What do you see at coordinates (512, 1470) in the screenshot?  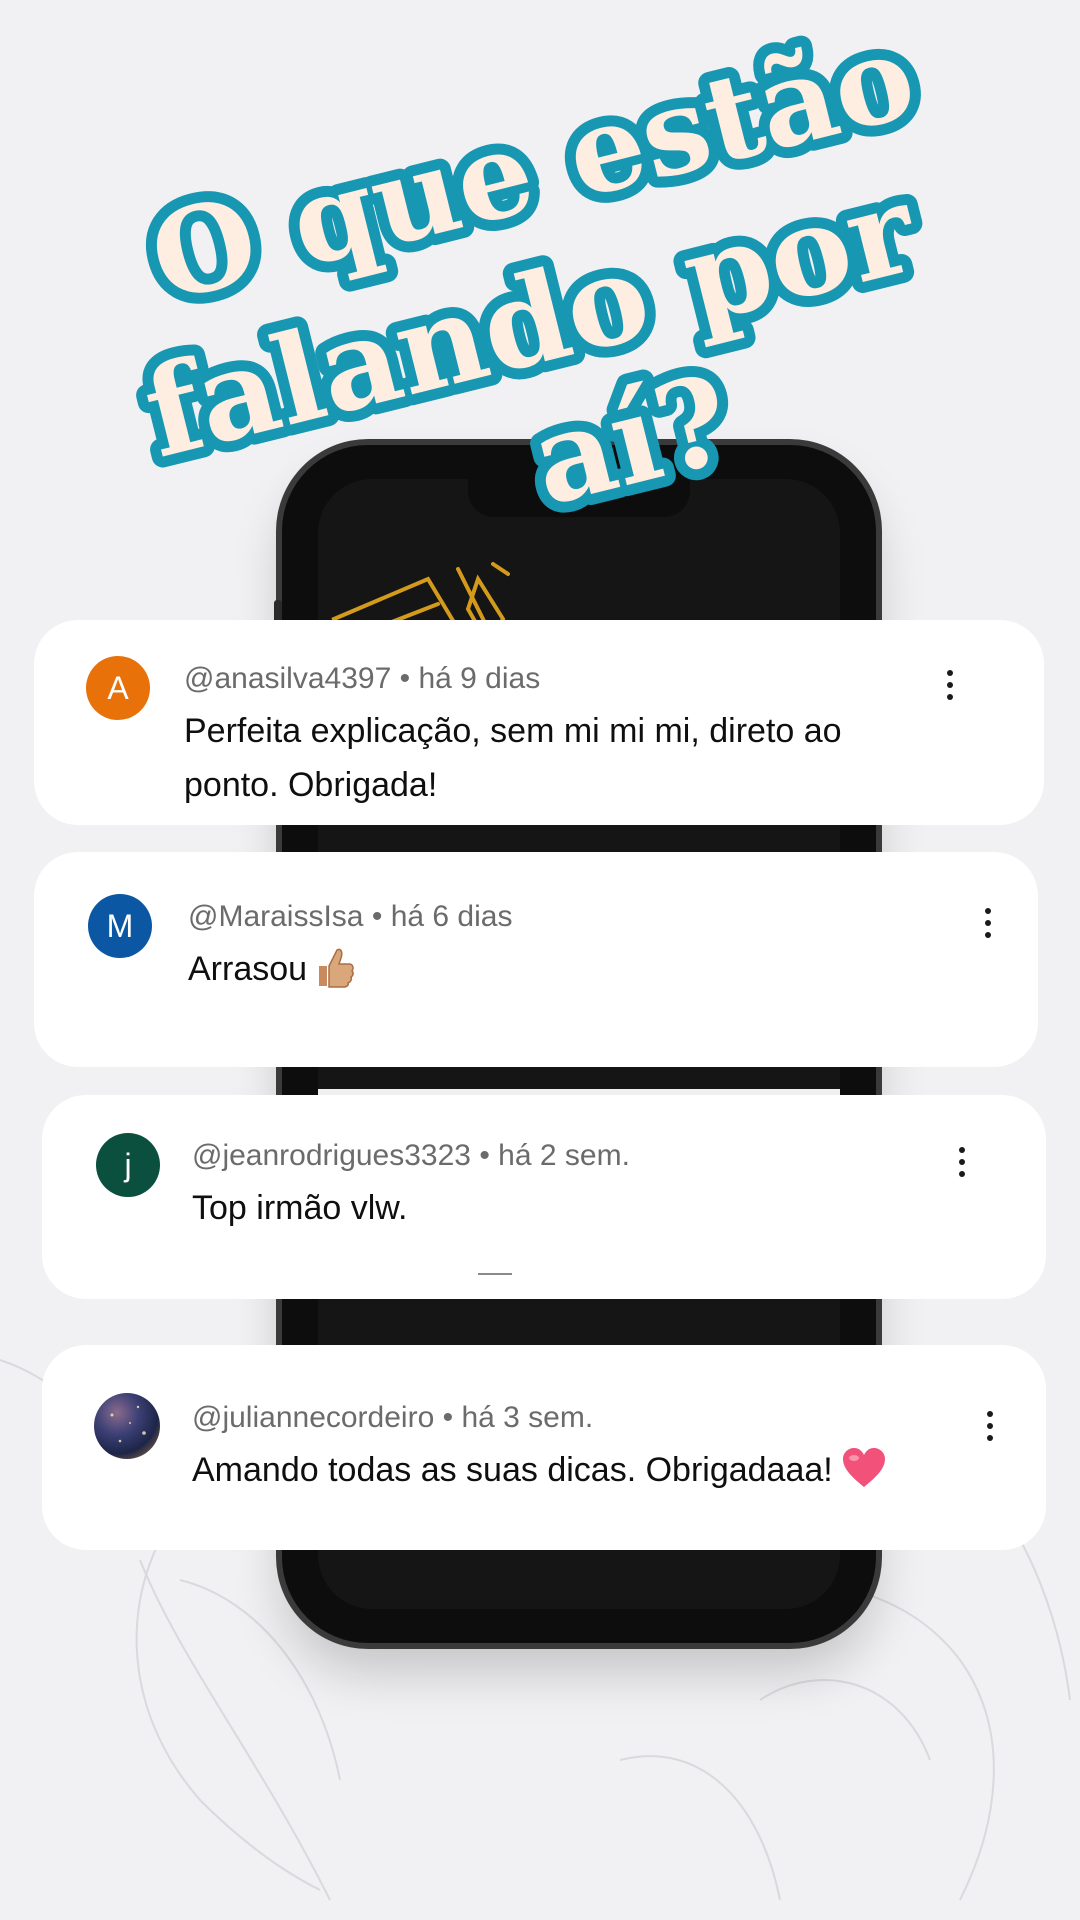 I see `comment-text-line: Amando todas as suas dicas. Obrigadaaa!` at bounding box center [512, 1470].